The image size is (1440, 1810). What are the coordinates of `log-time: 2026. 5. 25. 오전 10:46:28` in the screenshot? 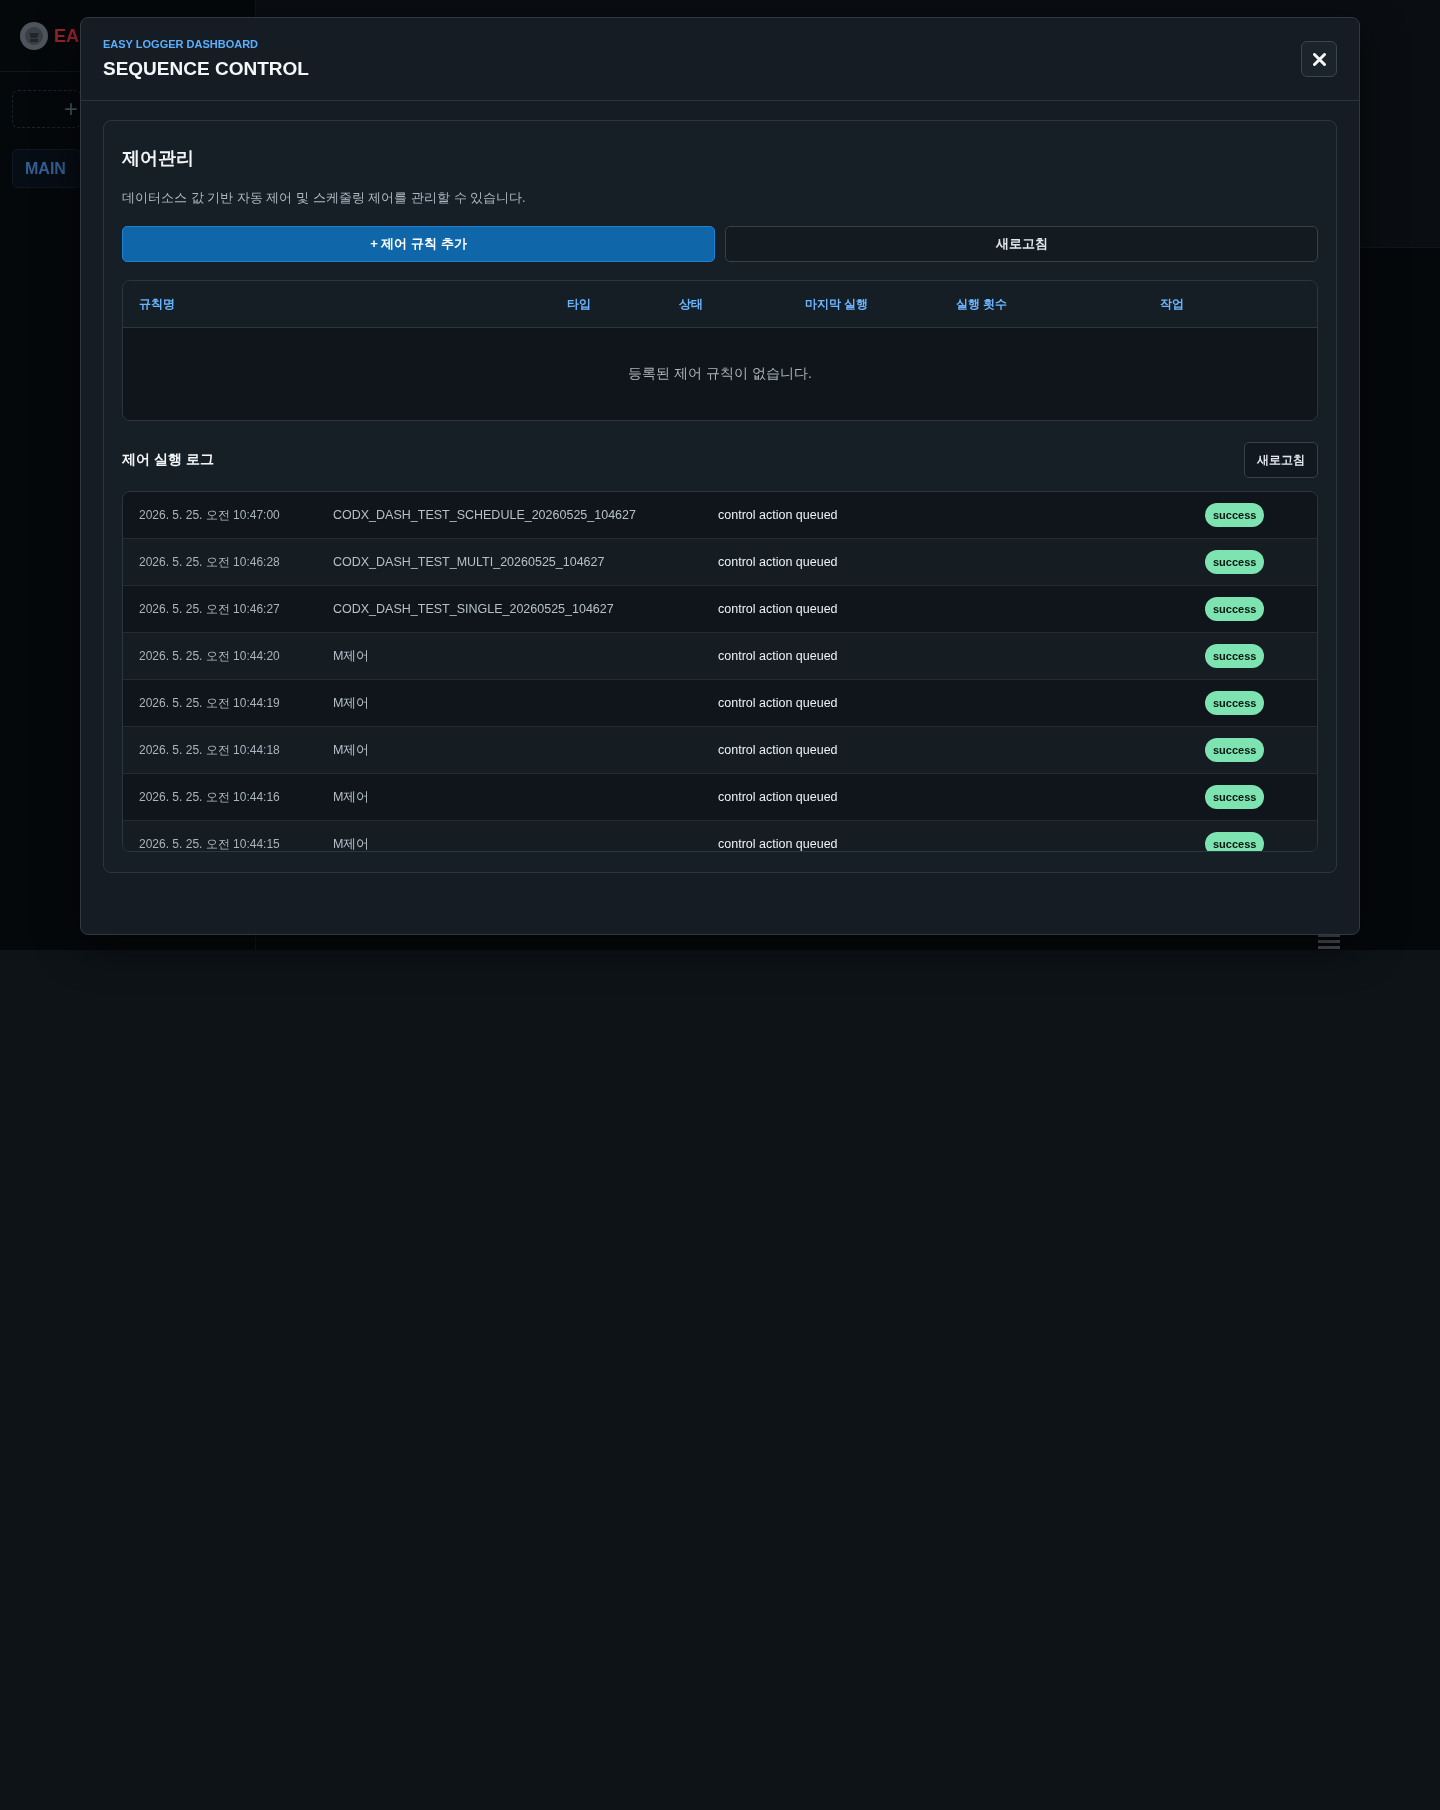 It's located at (210, 562).